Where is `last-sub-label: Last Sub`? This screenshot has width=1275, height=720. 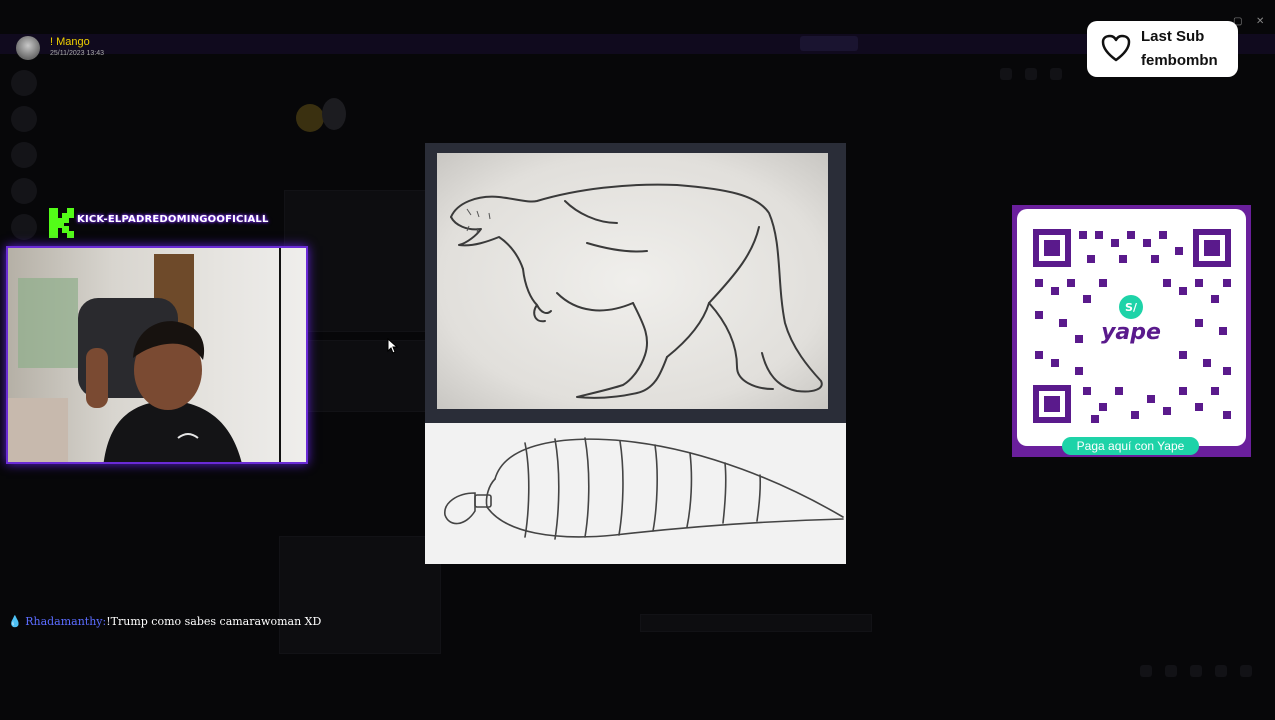
last-sub-label: Last Sub is located at coordinates (1173, 36).